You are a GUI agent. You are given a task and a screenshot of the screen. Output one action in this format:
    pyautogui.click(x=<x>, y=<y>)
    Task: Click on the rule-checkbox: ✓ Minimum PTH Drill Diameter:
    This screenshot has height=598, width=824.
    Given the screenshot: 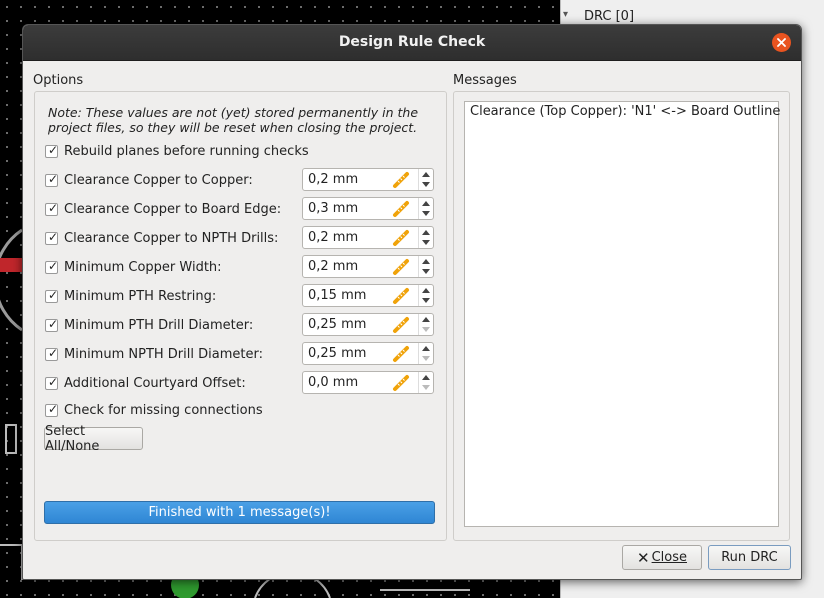 What is the action you would take?
    pyautogui.click(x=149, y=325)
    